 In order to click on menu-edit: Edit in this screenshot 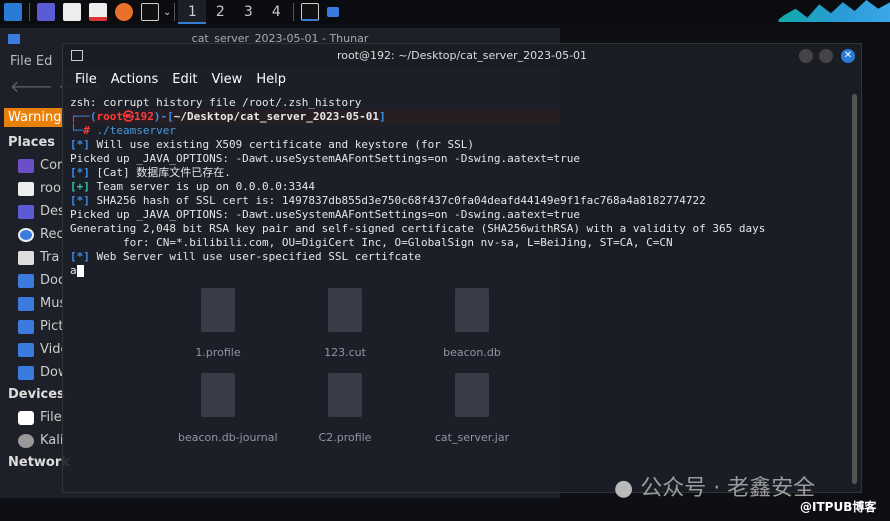, I will do `click(184, 80)`.